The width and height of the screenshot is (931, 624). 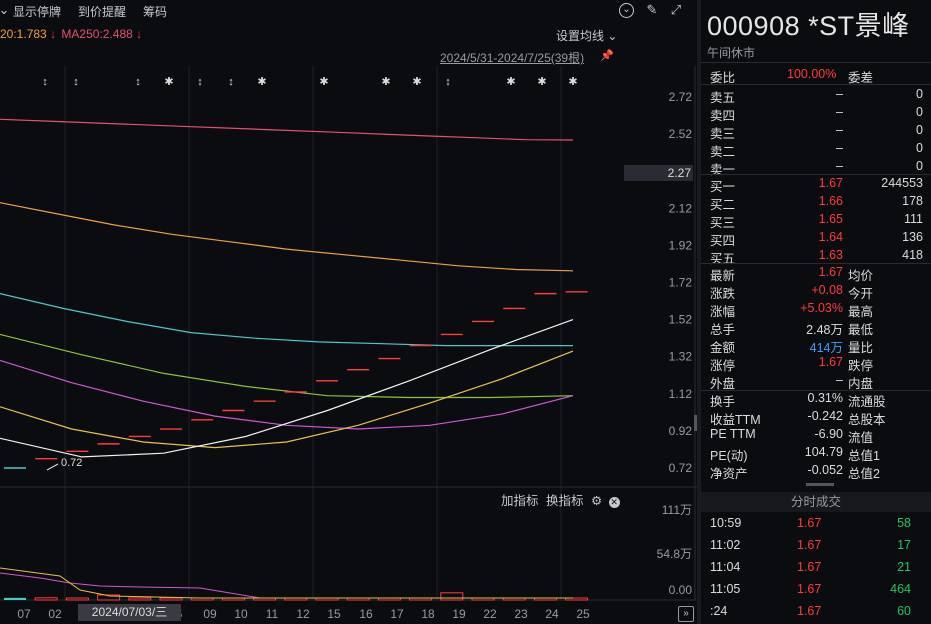 I want to click on crosshair-date-label: 2024/07/03/三, so click(x=129, y=612).